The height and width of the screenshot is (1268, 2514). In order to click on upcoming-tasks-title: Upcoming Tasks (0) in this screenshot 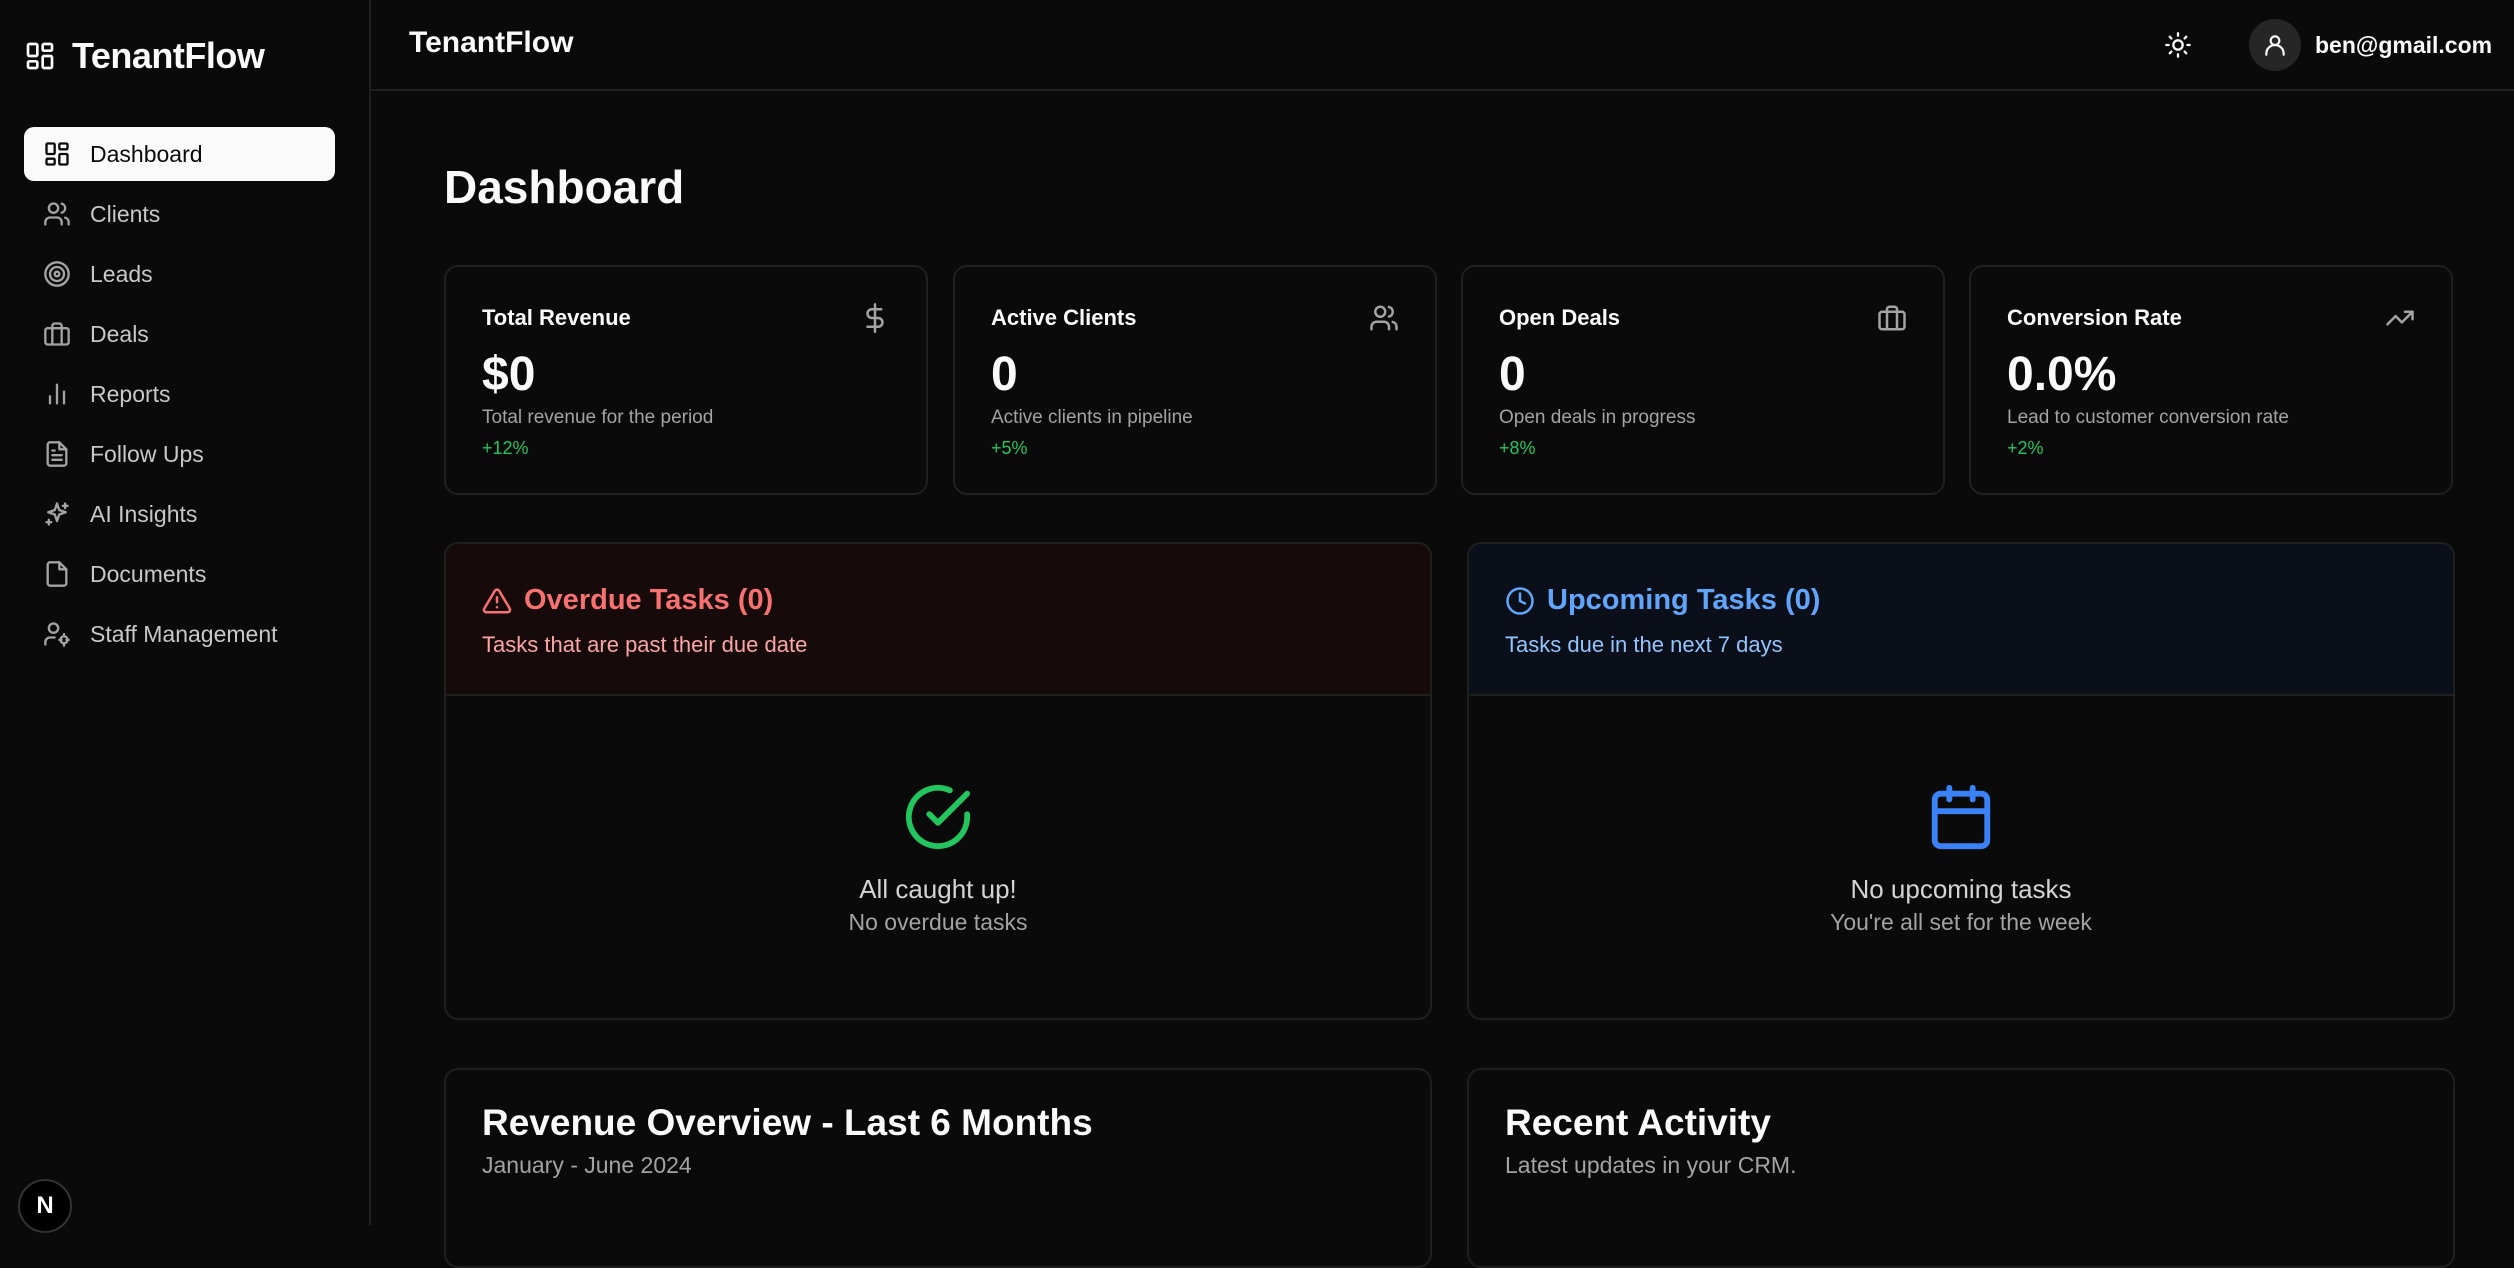, I will do `click(1662, 600)`.